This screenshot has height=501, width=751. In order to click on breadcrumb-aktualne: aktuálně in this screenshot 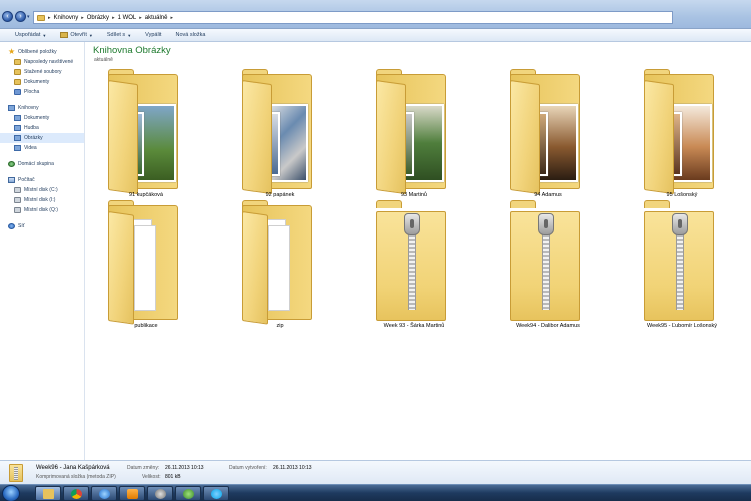, I will do `click(156, 18)`.